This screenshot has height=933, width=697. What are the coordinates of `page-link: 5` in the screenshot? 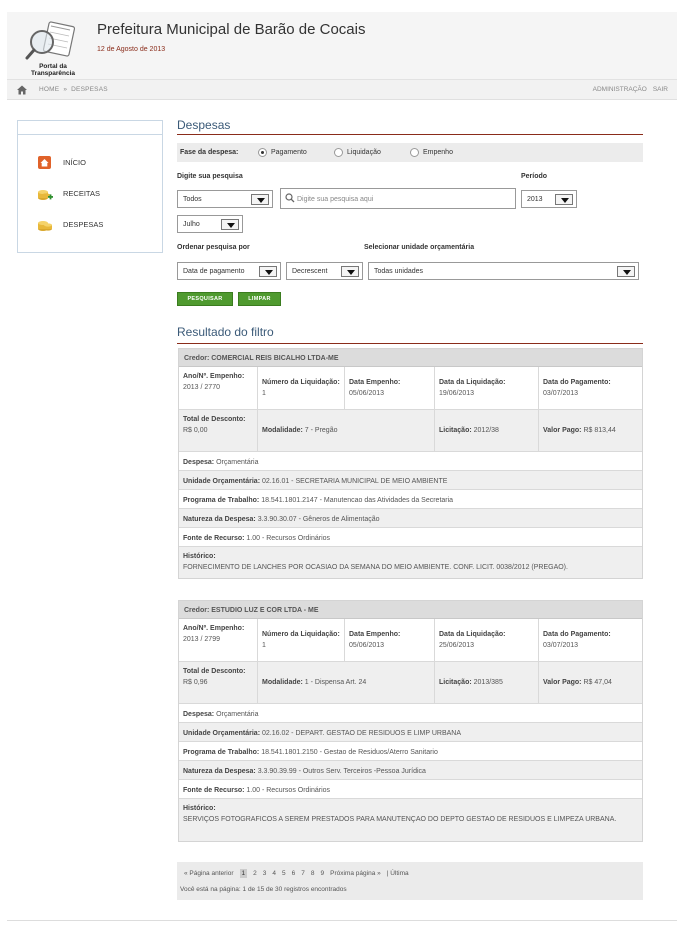 It's located at (284, 873).